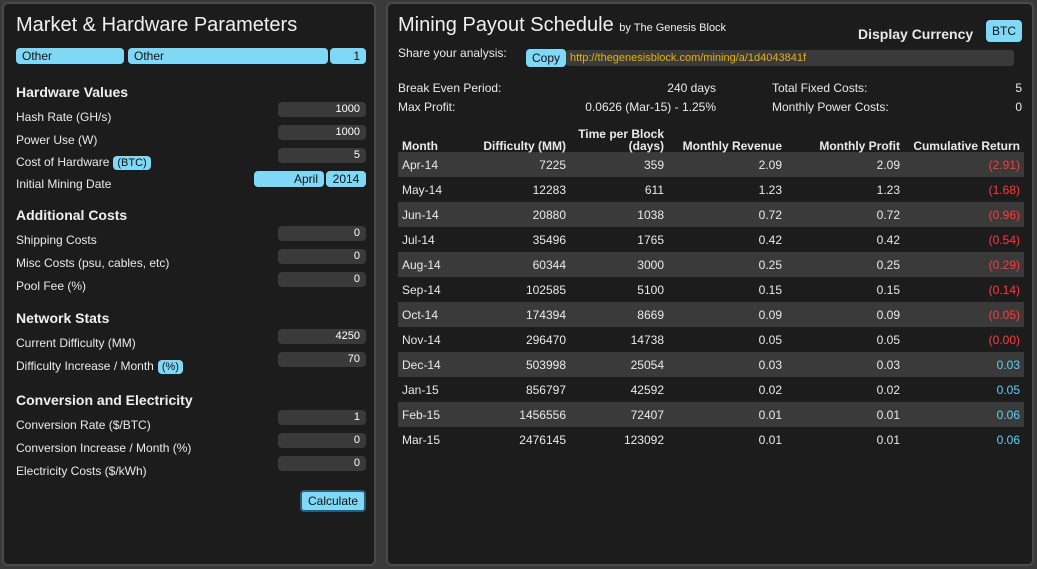 The image size is (1037, 569). Describe the element at coordinates (711, 339) in the screenshot. I see `table-row: Nov-14 296470 14738 0.05 0.05 (0.00)` at that location.